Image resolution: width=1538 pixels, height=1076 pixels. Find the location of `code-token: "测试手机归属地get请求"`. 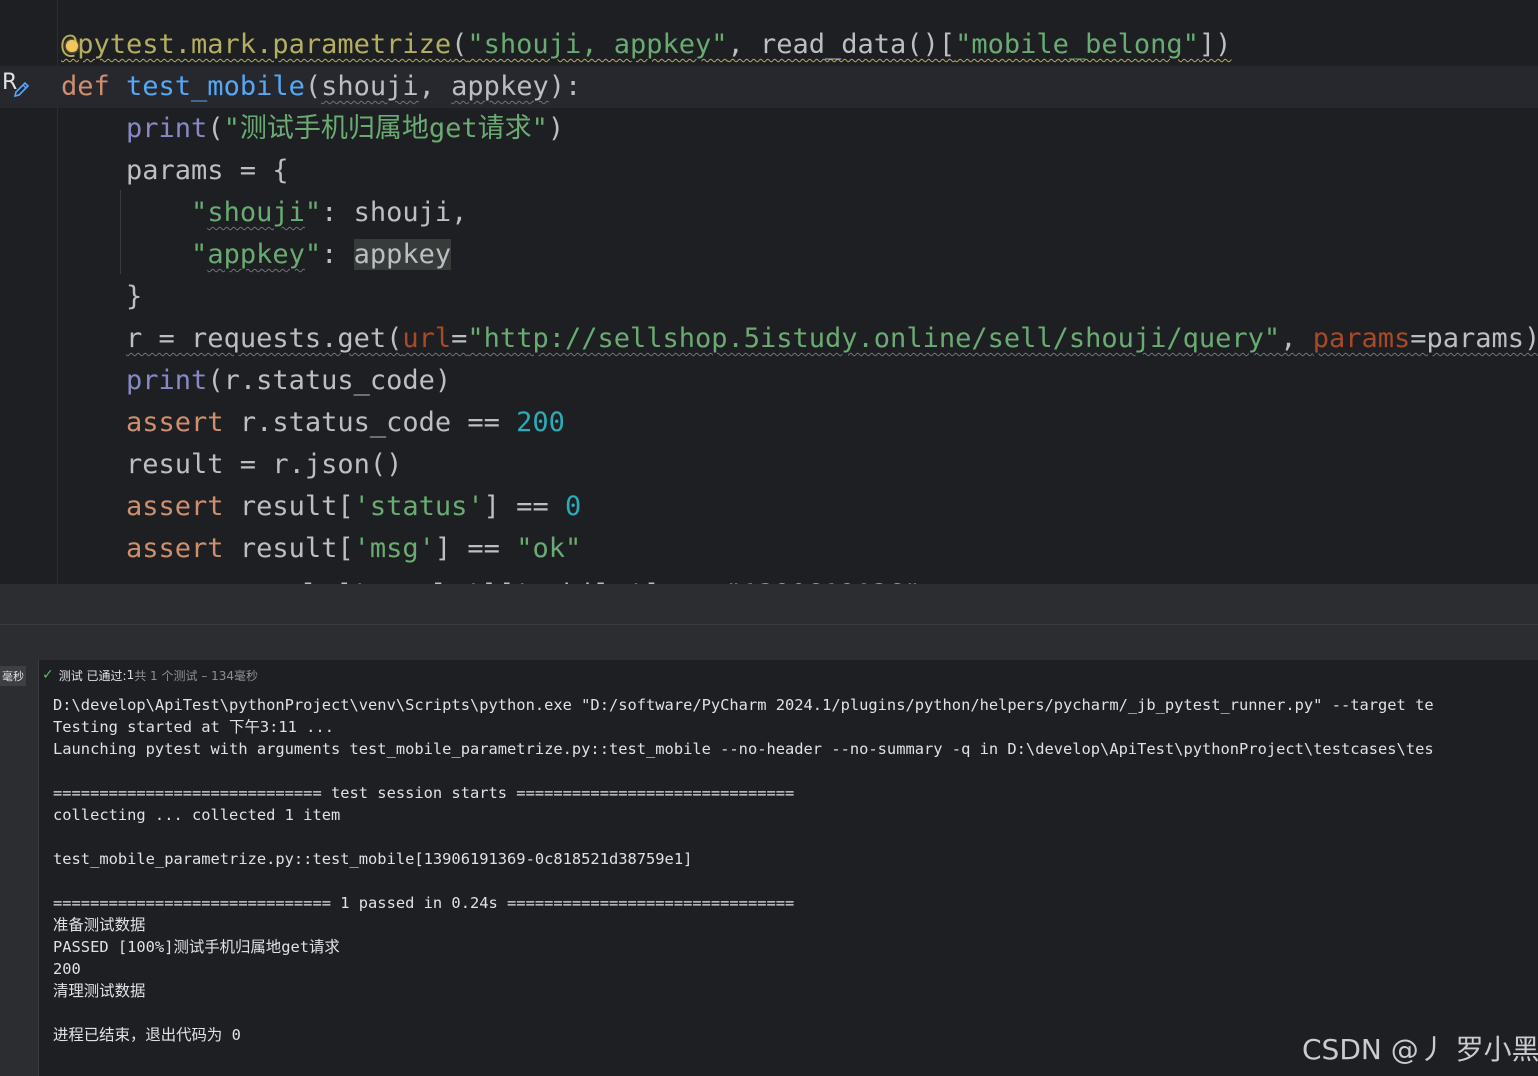

code-token: "测试手机归属地get请求" is located at coordinates (385, 128).